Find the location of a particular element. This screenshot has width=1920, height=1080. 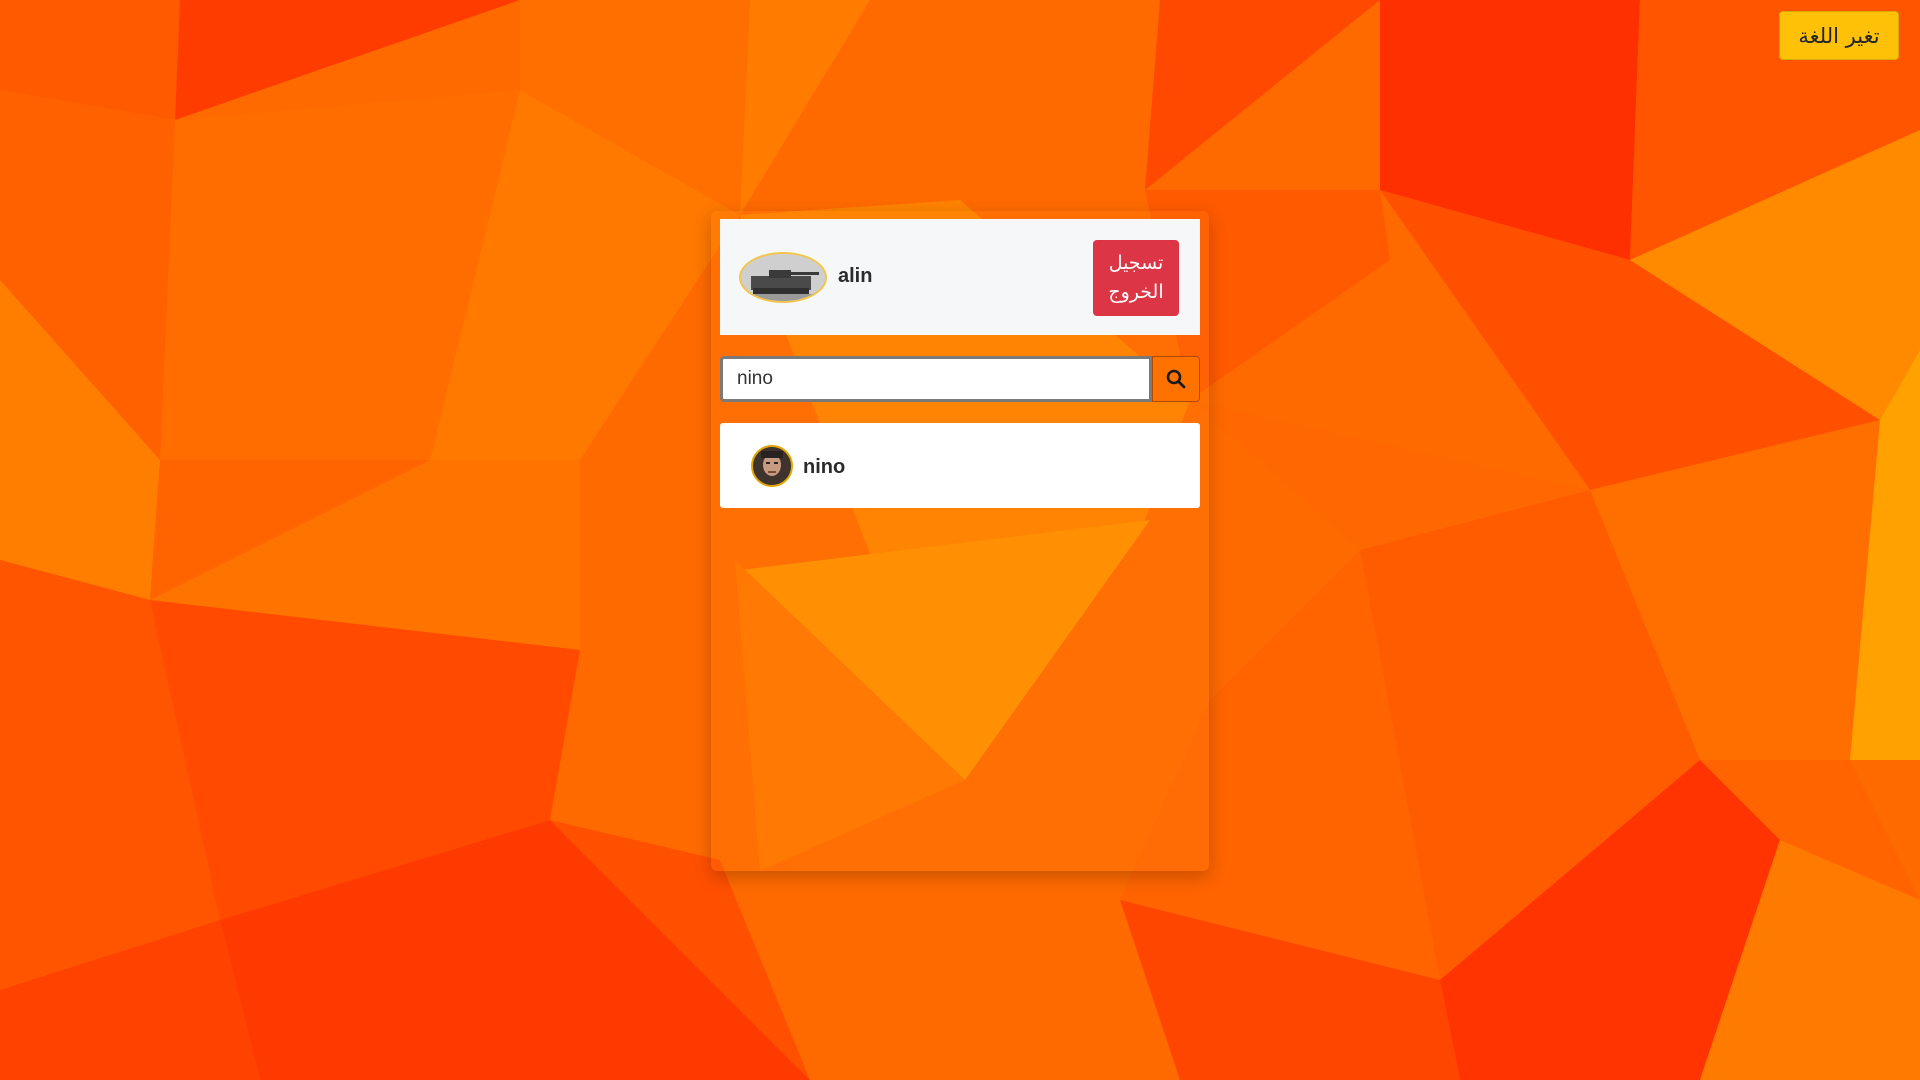

search-icon is located at coordinates (1176, 379).